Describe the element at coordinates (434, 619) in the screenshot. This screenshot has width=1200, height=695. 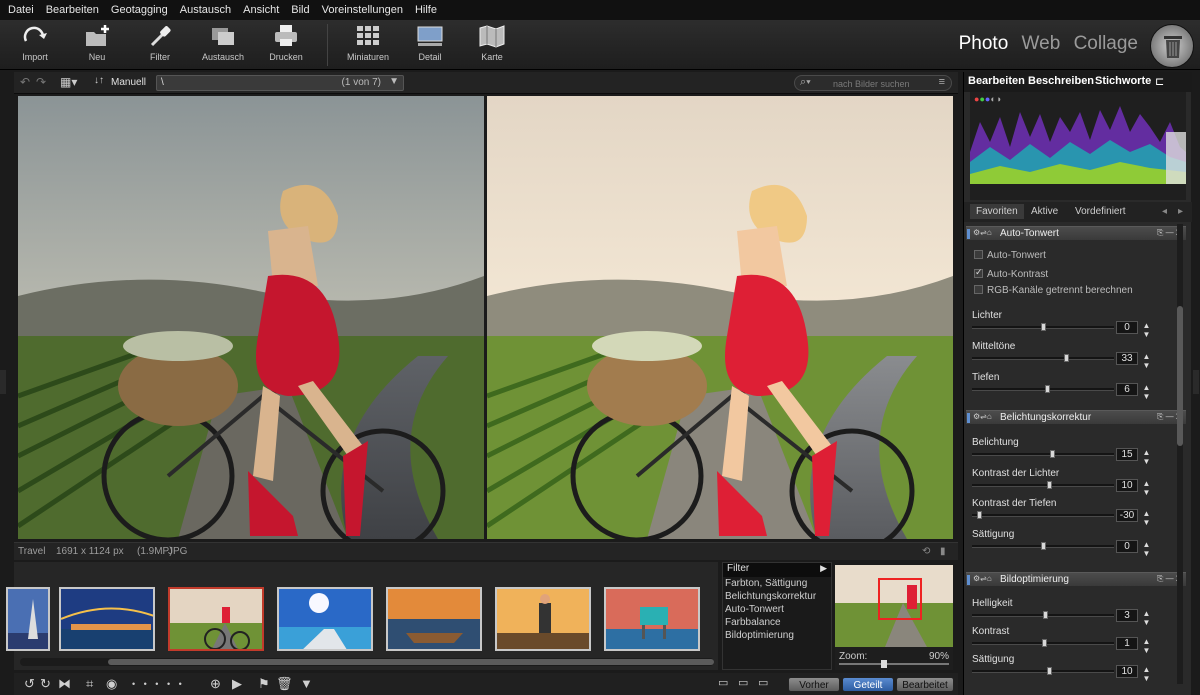
I see `thumbnail-boat` at that location.